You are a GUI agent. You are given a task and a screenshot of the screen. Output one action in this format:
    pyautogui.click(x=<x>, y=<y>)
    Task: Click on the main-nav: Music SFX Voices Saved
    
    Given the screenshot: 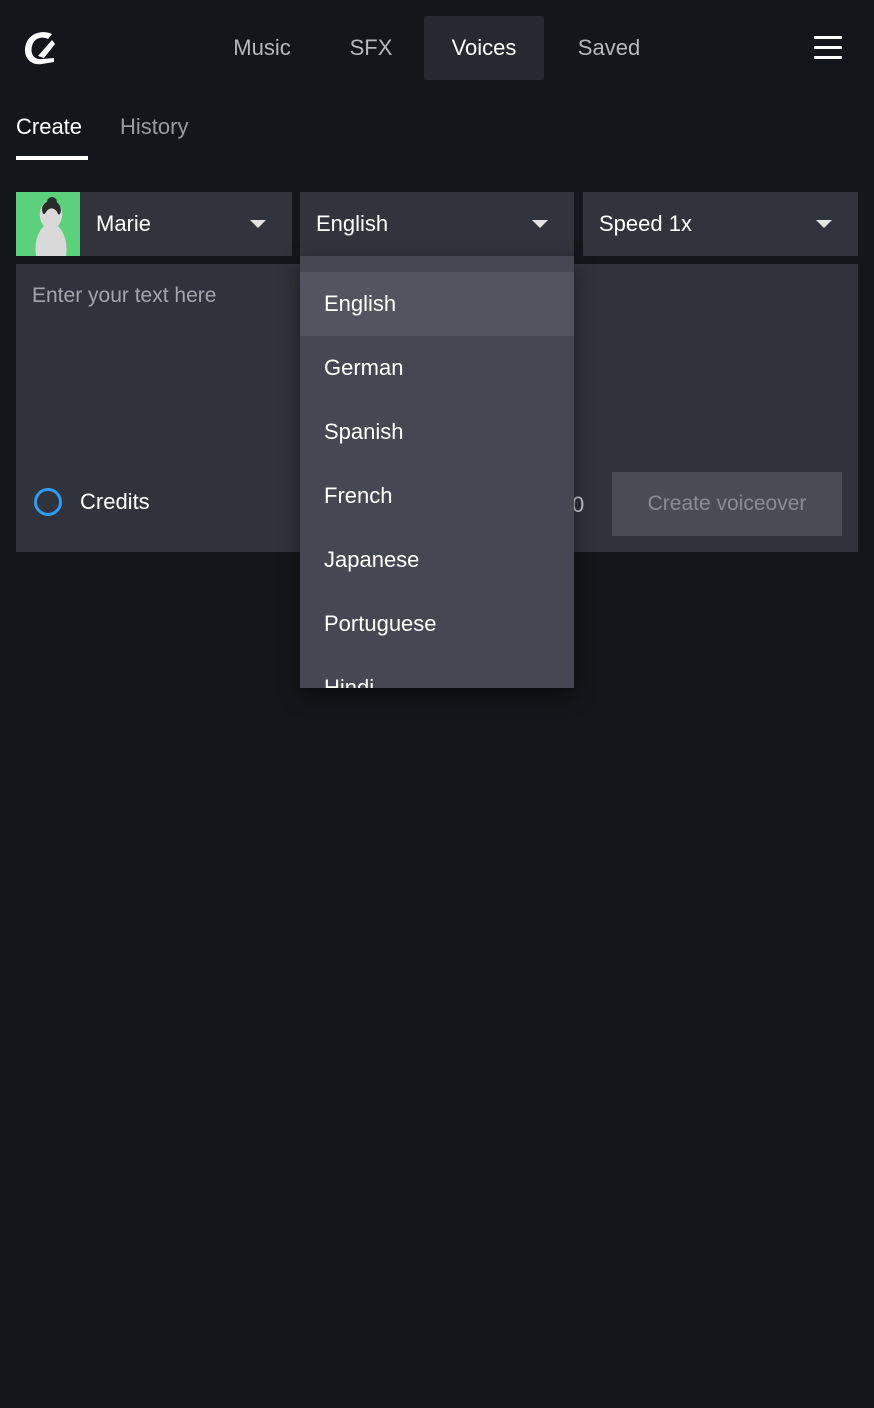 What is the action you would take?
    pyautogui.click(x=440, y=48)
    